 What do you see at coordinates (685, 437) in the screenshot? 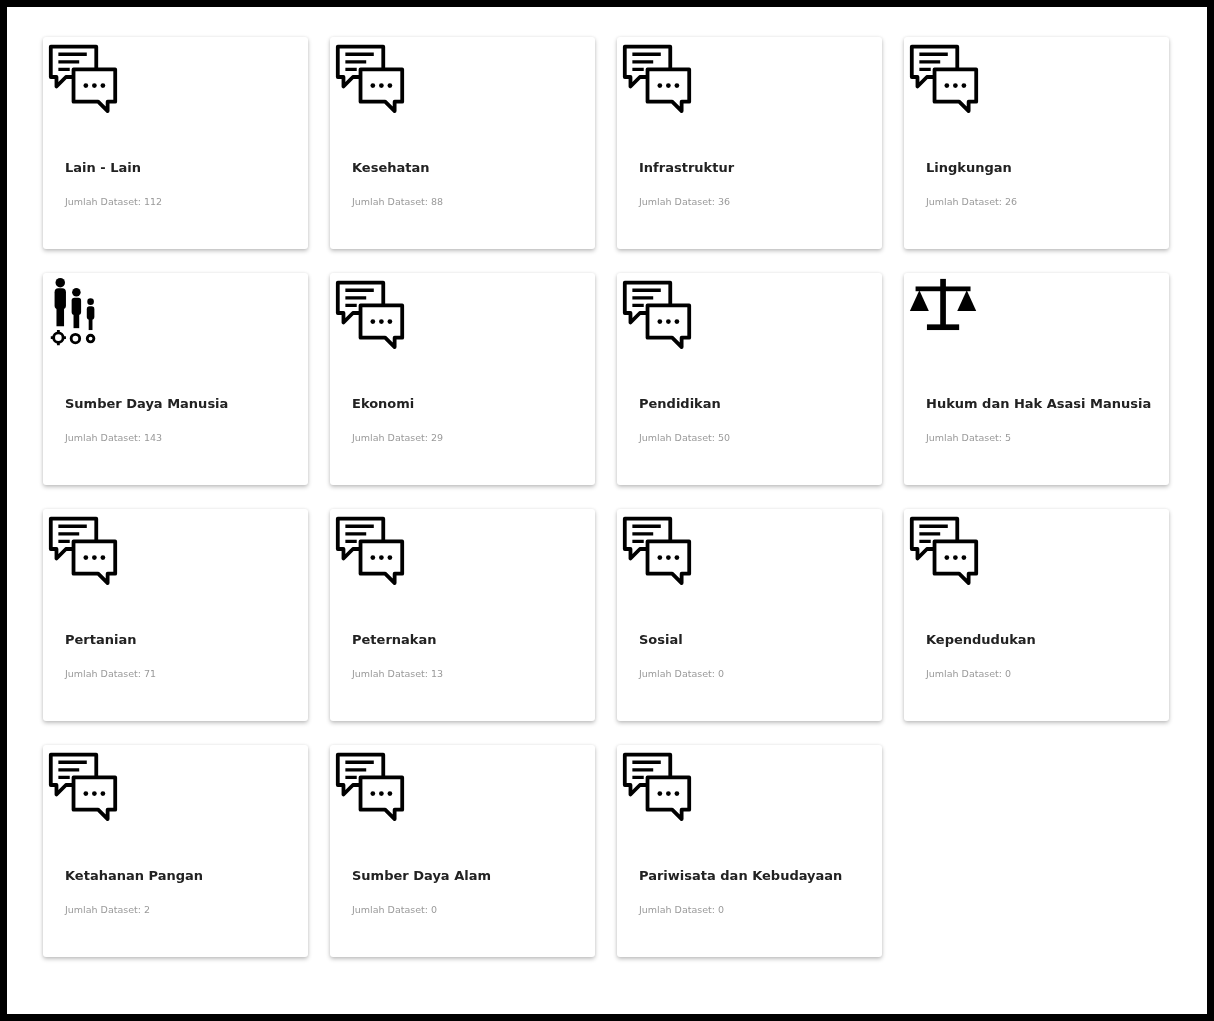
I see `dataset-count: Jumlah Dataset: 50` at bounding box center [685, 437].